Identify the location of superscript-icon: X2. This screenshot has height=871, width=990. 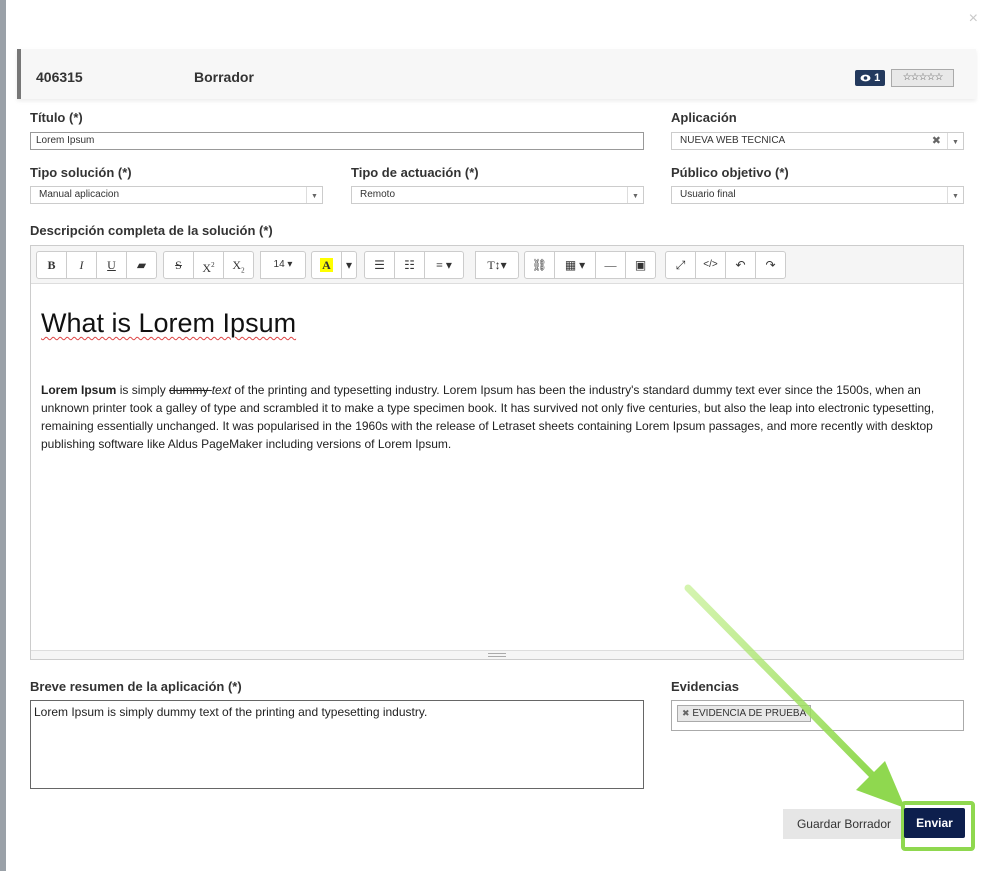
(208, 265).